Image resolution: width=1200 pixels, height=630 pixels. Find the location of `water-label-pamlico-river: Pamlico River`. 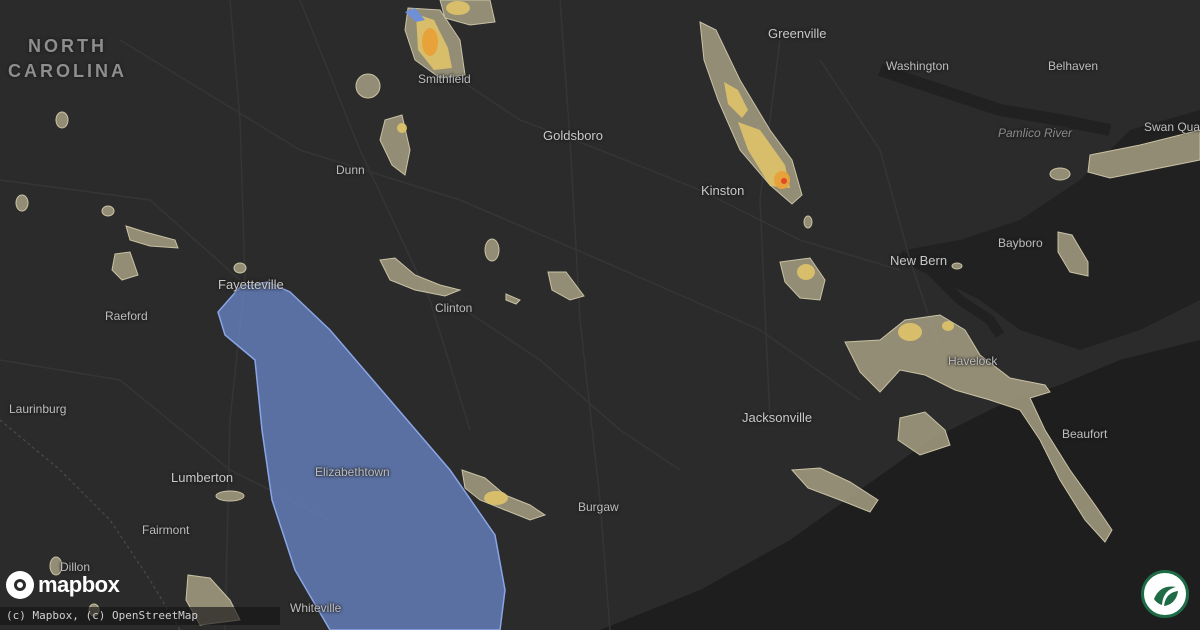

water-label-pamlico-river: Pamlico River is located at coordinates (1035, 133).